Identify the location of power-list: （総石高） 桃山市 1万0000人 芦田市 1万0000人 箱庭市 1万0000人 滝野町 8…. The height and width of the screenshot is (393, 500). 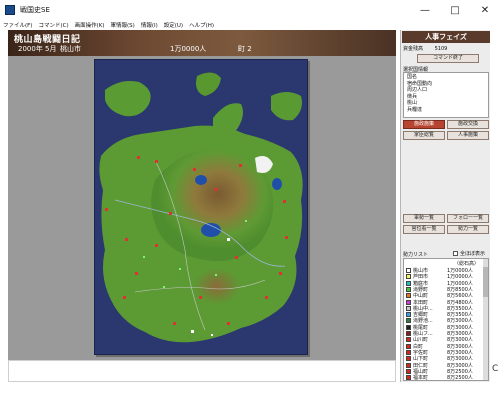
(446, 319).